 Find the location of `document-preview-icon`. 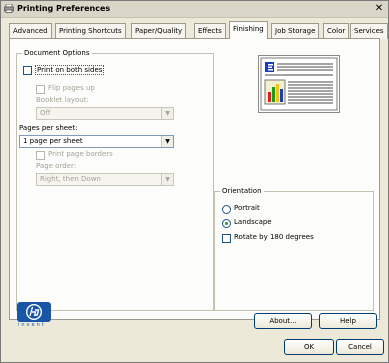

document-preview-icon is located at coordinates (299, 84).